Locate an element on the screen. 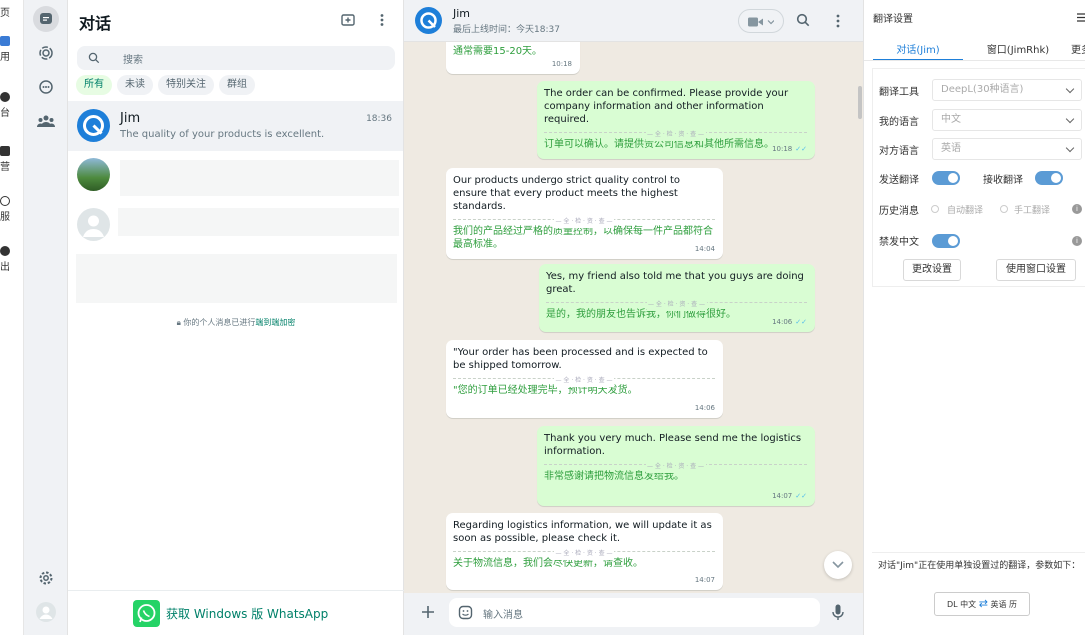 Image resolution: width=1085 pixels, height=635 pixels. message-input-placeholder: 输入消息 is located at coordinates (503, 615).